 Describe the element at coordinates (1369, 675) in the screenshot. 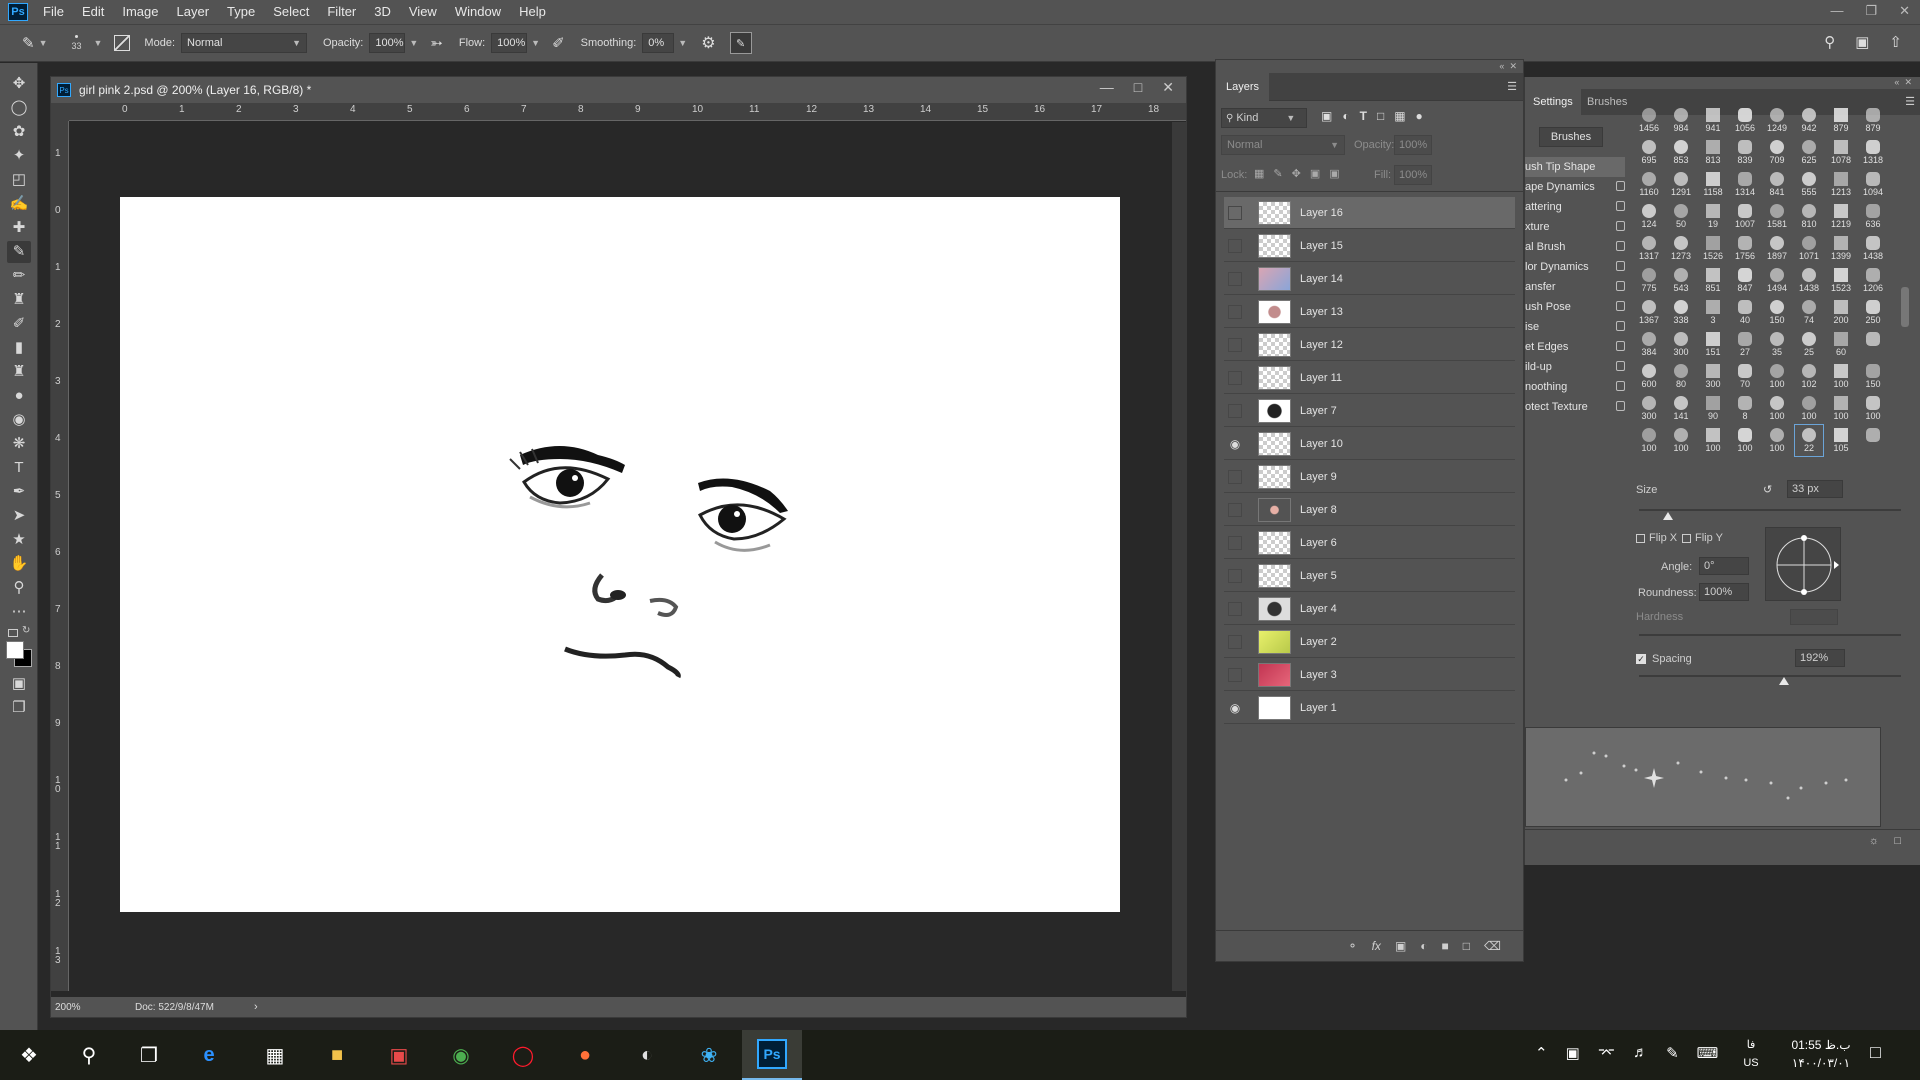

I see `layer-row: Layer 3` at that location.